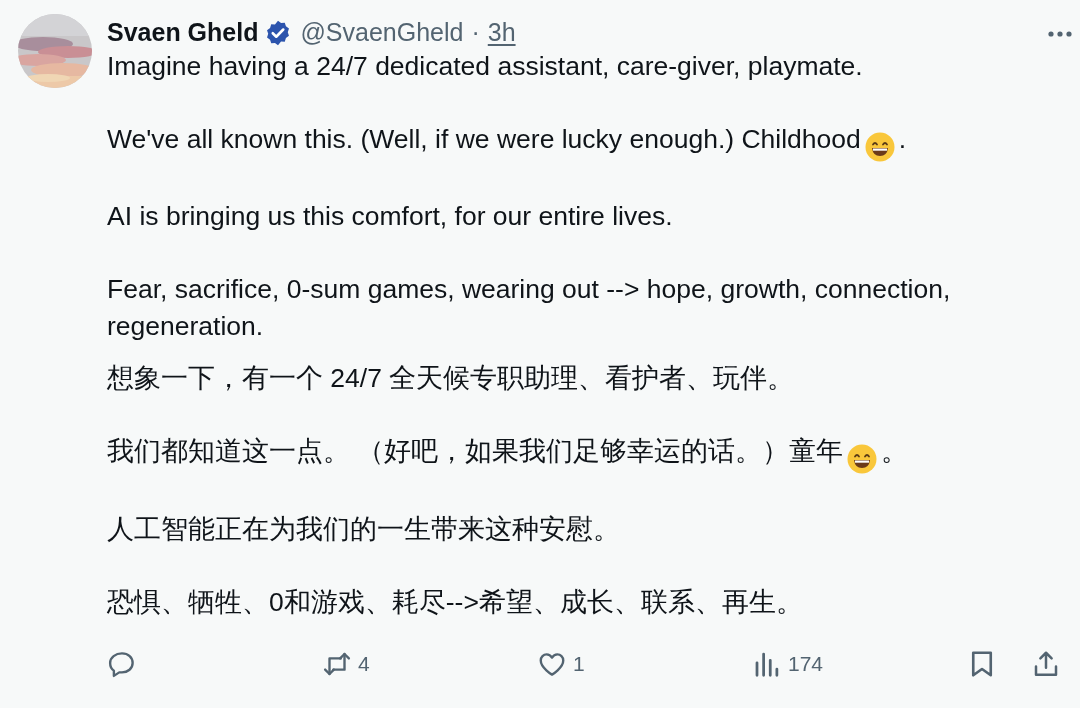 The height and width of the screenshot is (708, 1080). I want to click on post-paragraph: We've all known this. (Well, if we were lucky enough.) Childhood, so click(484, 138).